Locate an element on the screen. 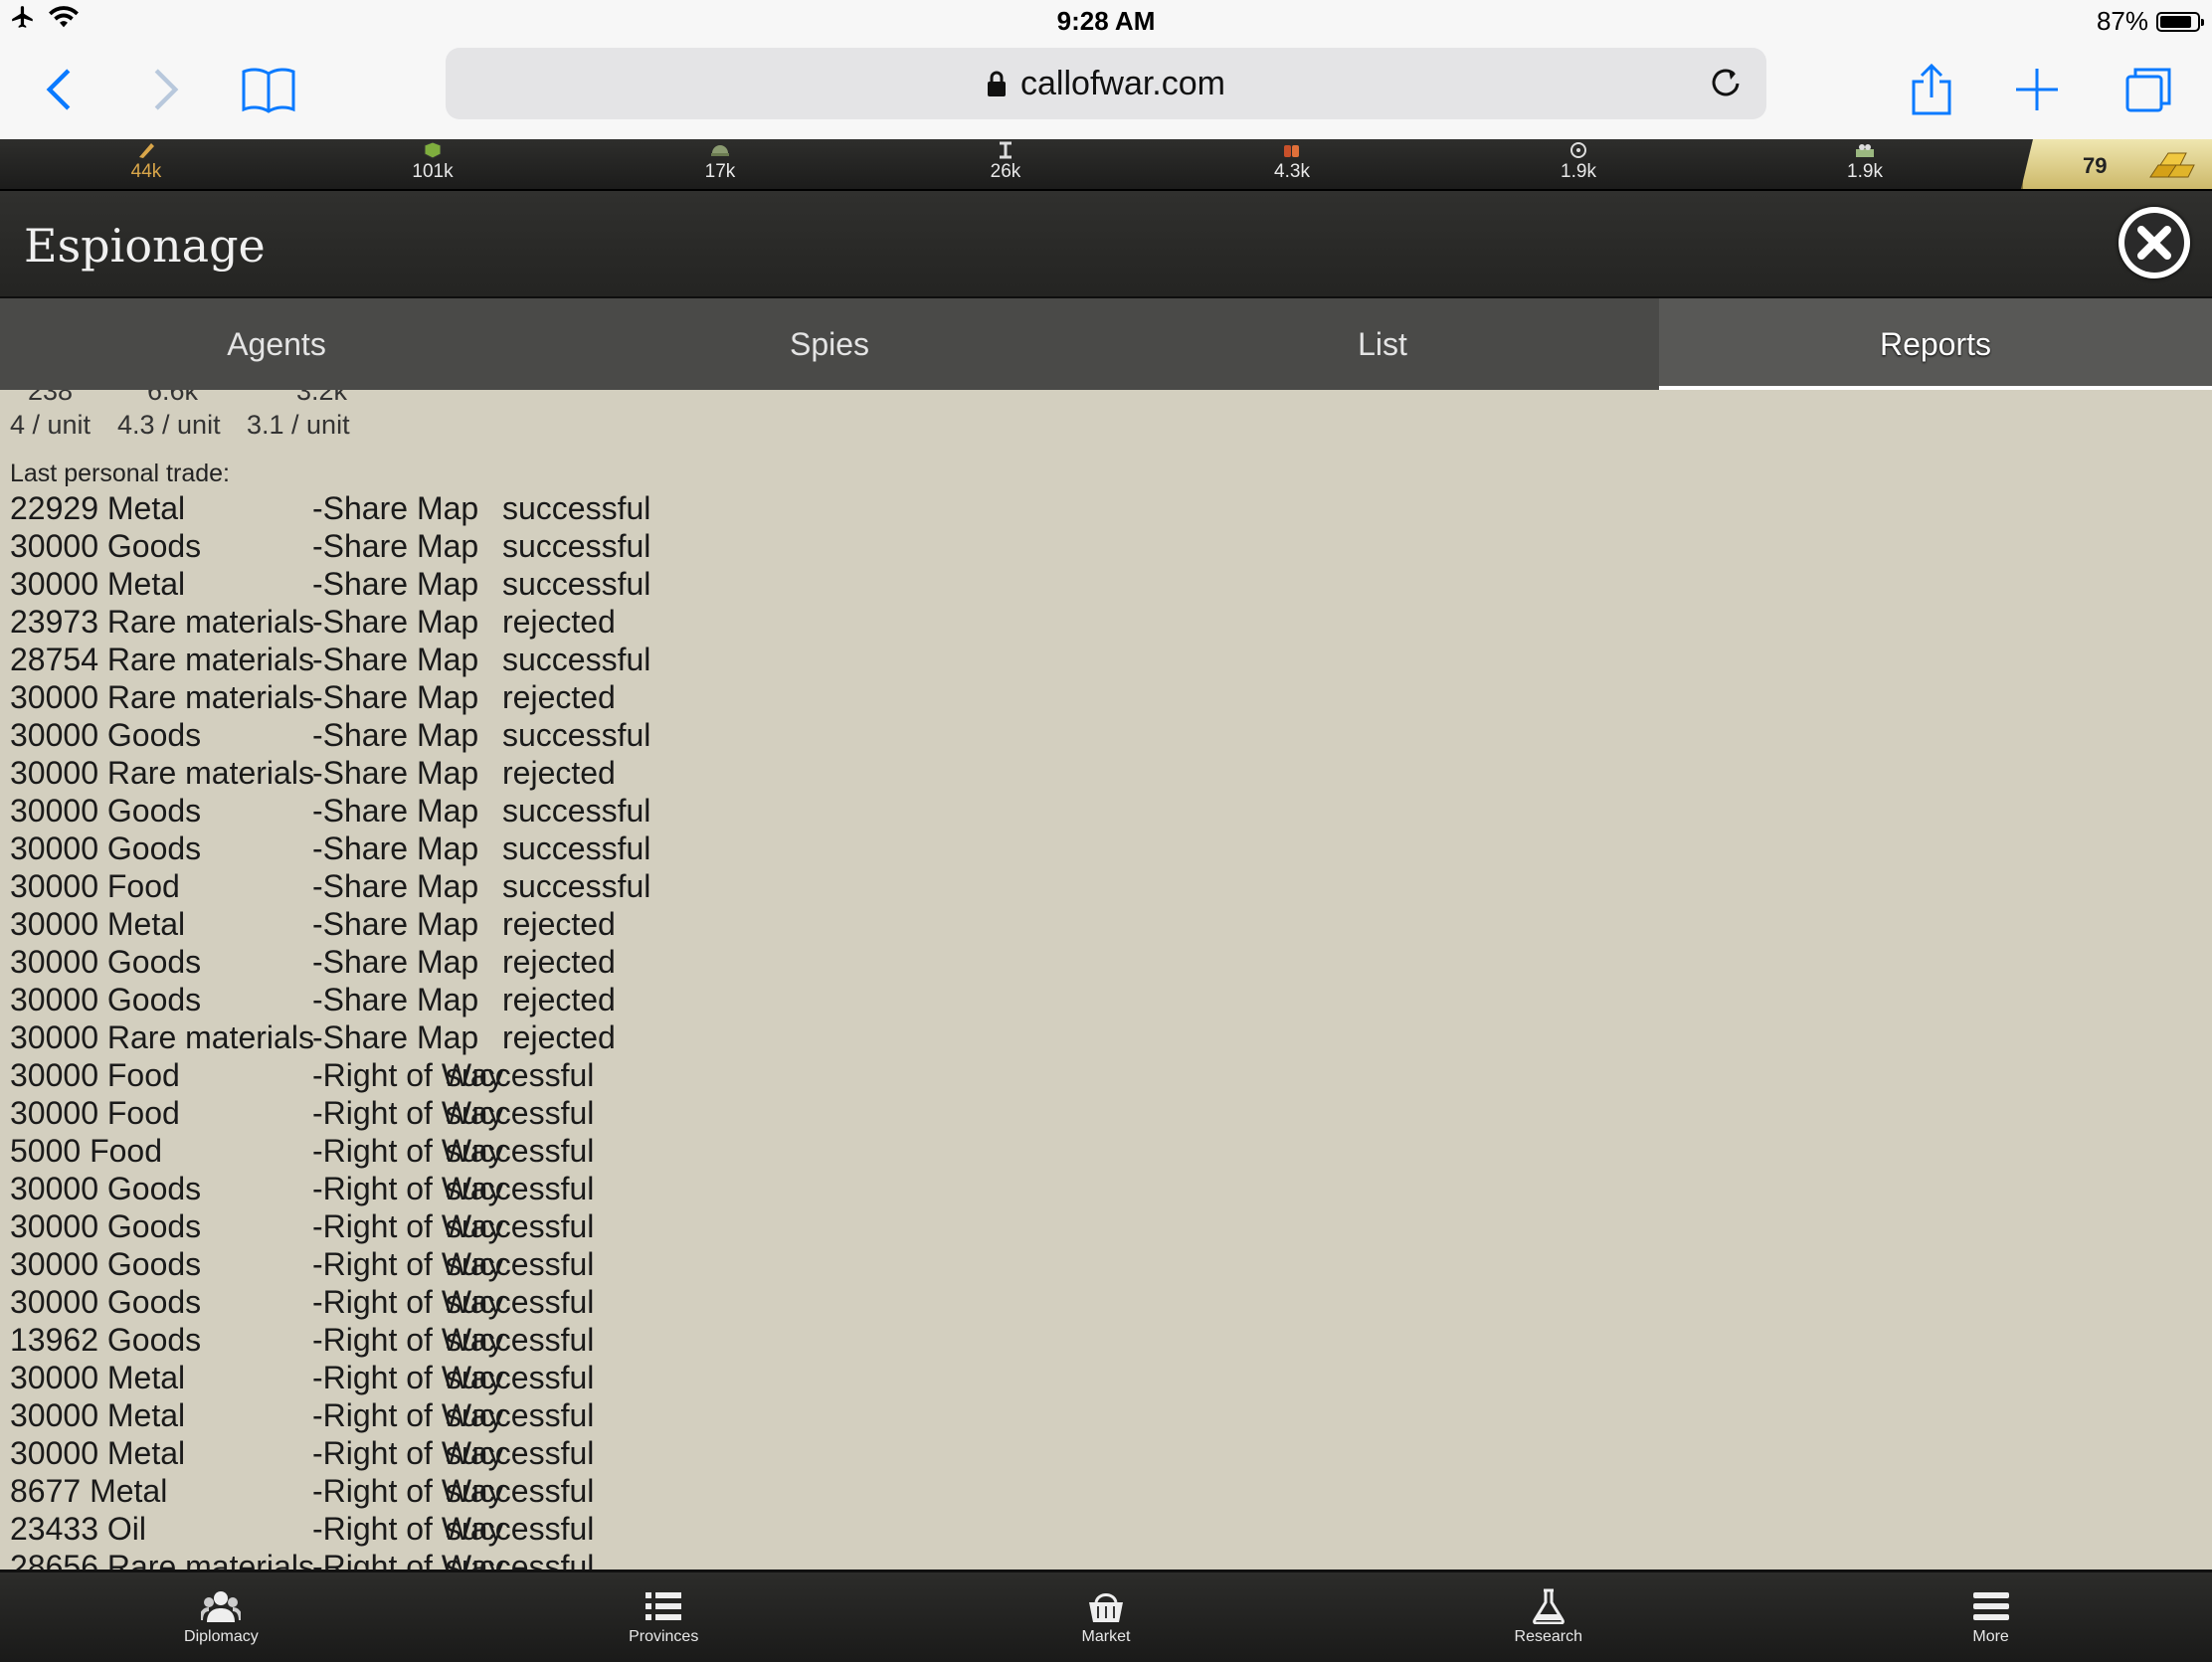  tab-list: List is located at coordinates (1382, 344).